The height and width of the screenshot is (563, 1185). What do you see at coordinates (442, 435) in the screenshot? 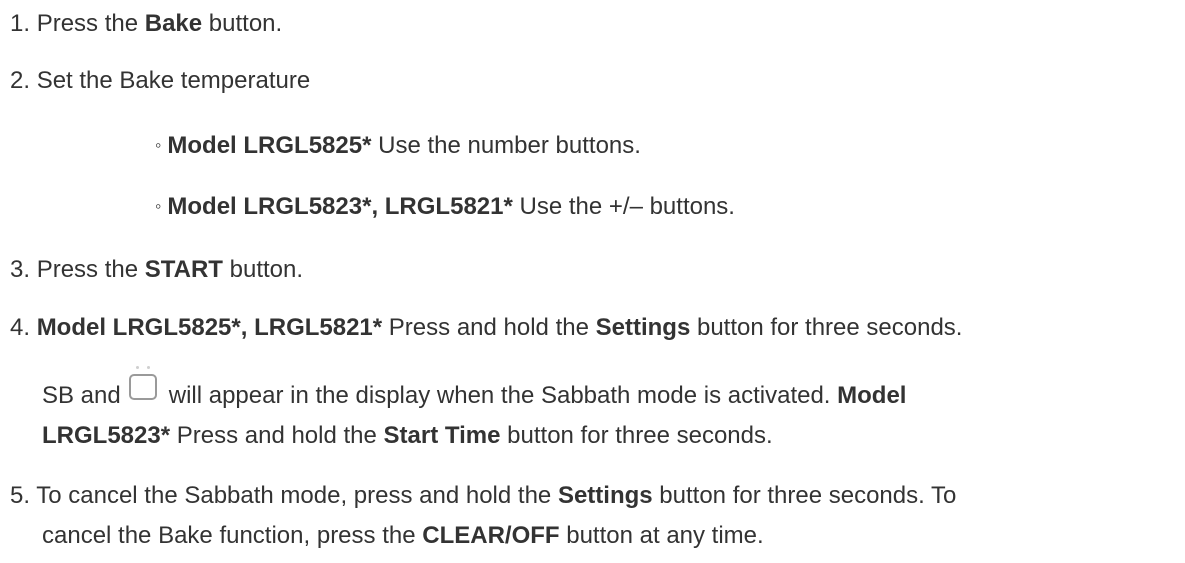
I see `button-name: Start Time` at bounding box center [442, 435].